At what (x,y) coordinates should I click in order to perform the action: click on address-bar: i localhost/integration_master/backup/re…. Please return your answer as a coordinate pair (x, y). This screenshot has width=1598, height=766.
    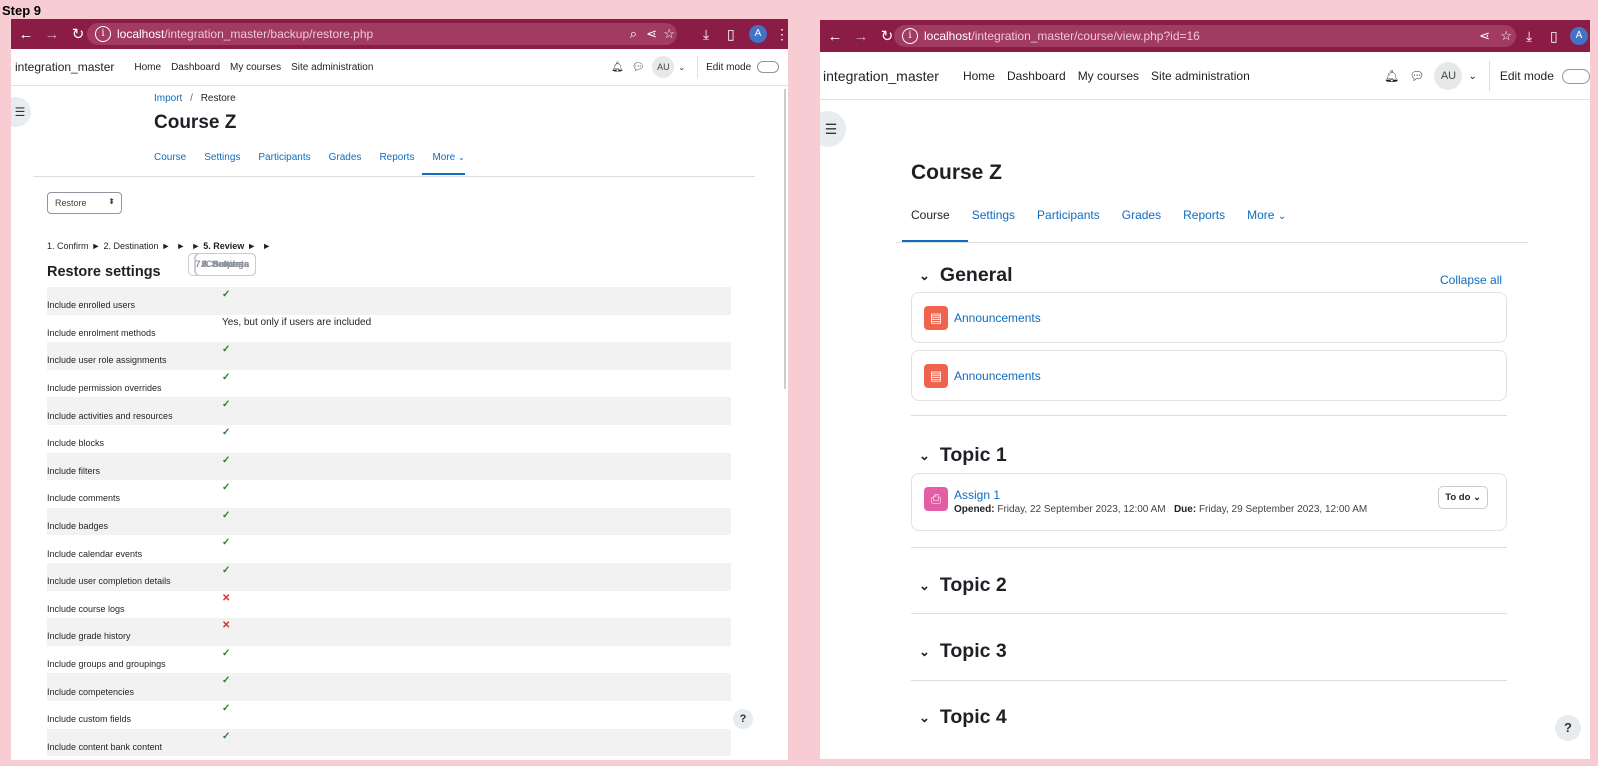
    Looking at the image, I should click on (382, 34).